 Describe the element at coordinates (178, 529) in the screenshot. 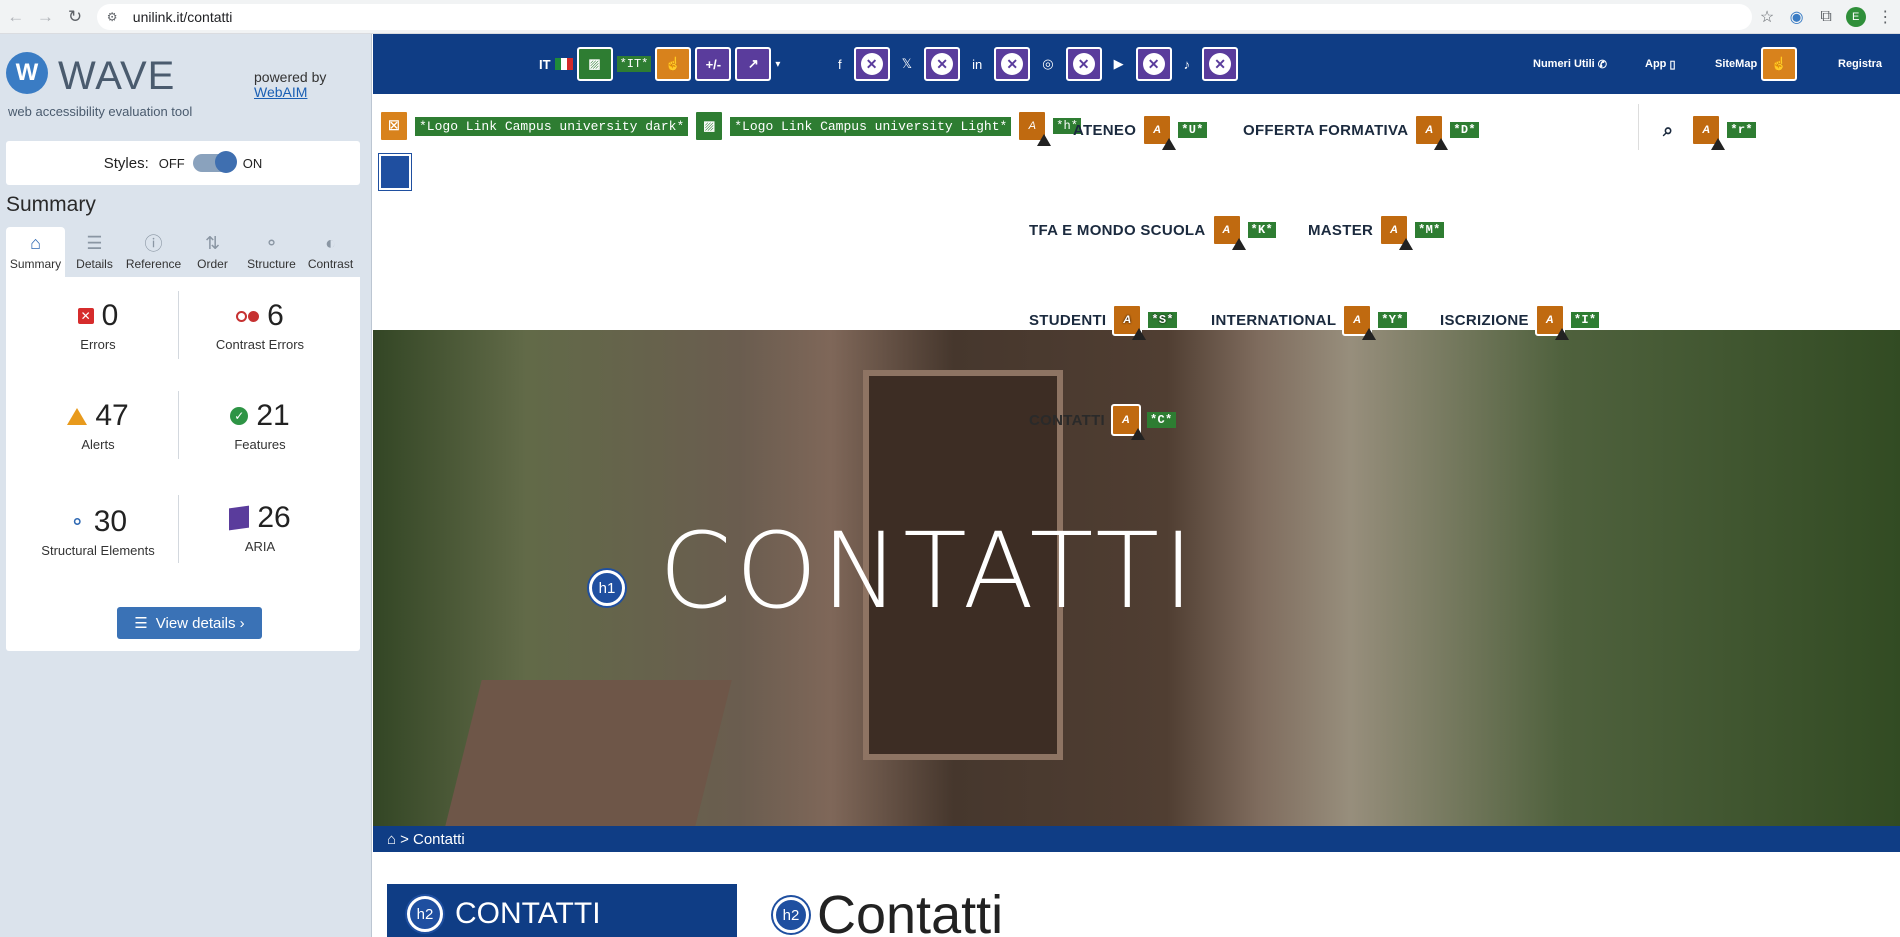

I see `divider` at that location.